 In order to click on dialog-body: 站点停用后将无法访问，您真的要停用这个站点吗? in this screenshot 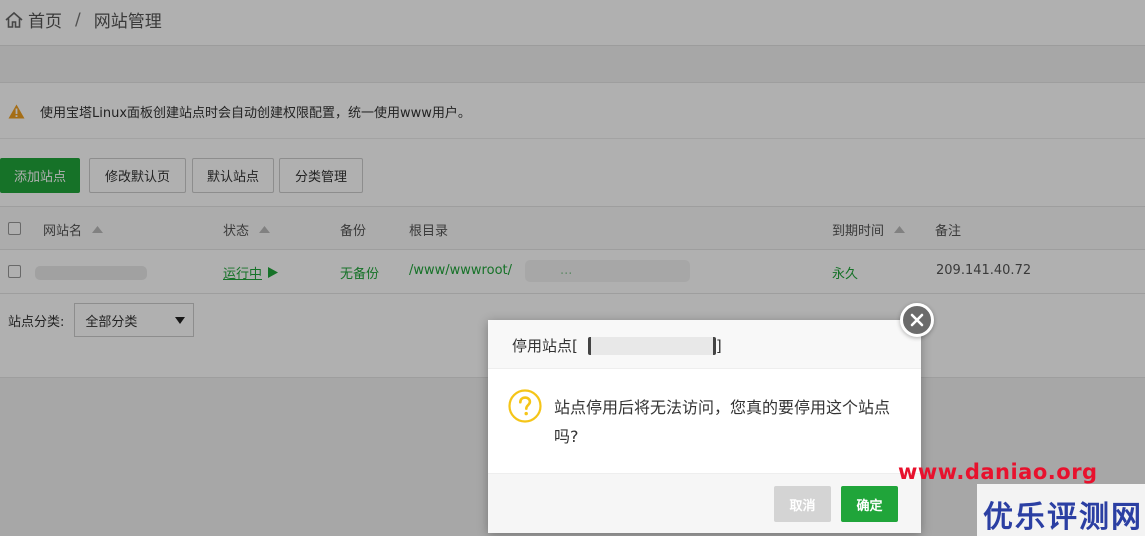, I will do `click(704, 421)`.